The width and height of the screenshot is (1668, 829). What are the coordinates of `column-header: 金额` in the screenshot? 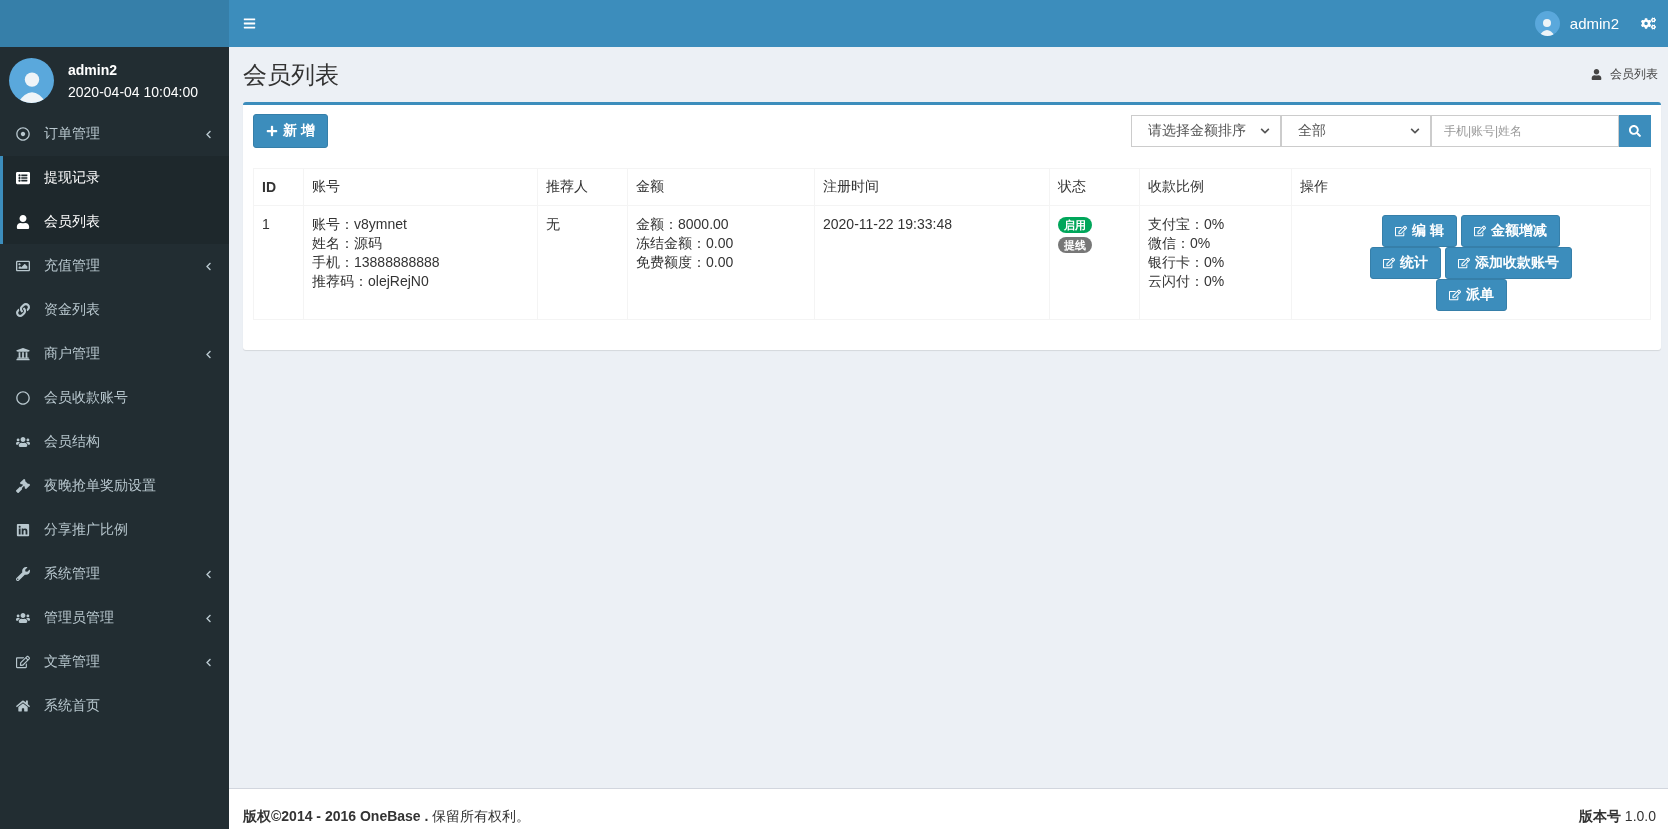 It's located at (721, 187).